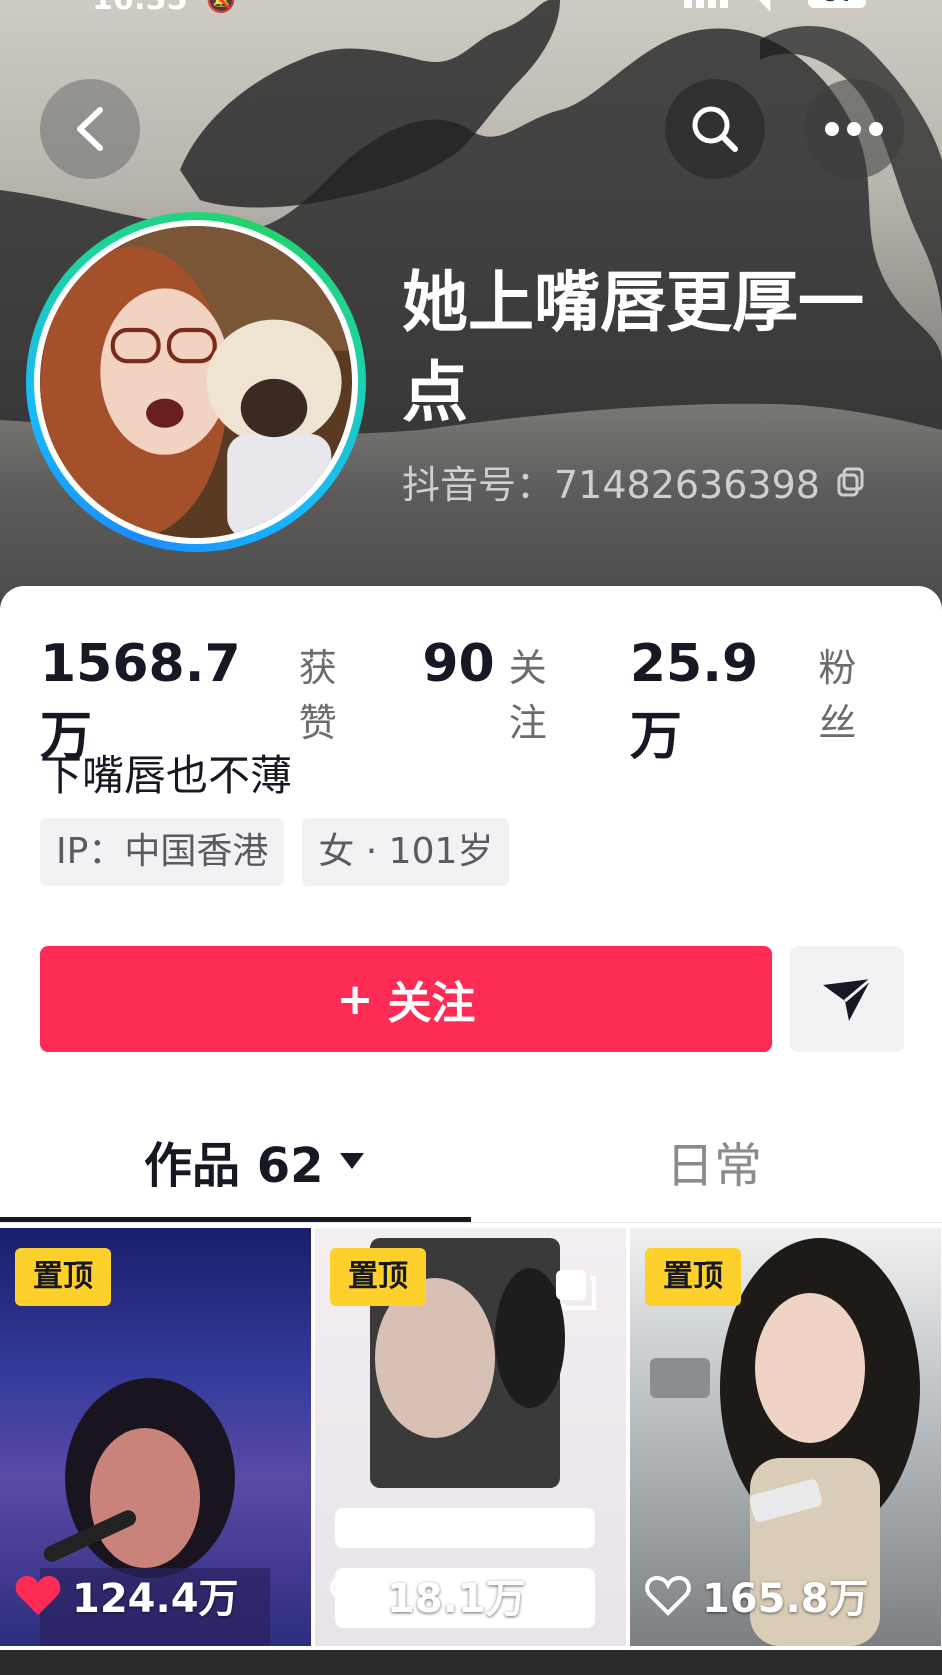 The height and width of the screenshot is (1675, 942). What do you see at coordinates (406, 852) in the screenshot?
I see `tag-gender-age: 女 · 101岁` at bounding box center [406, 852].